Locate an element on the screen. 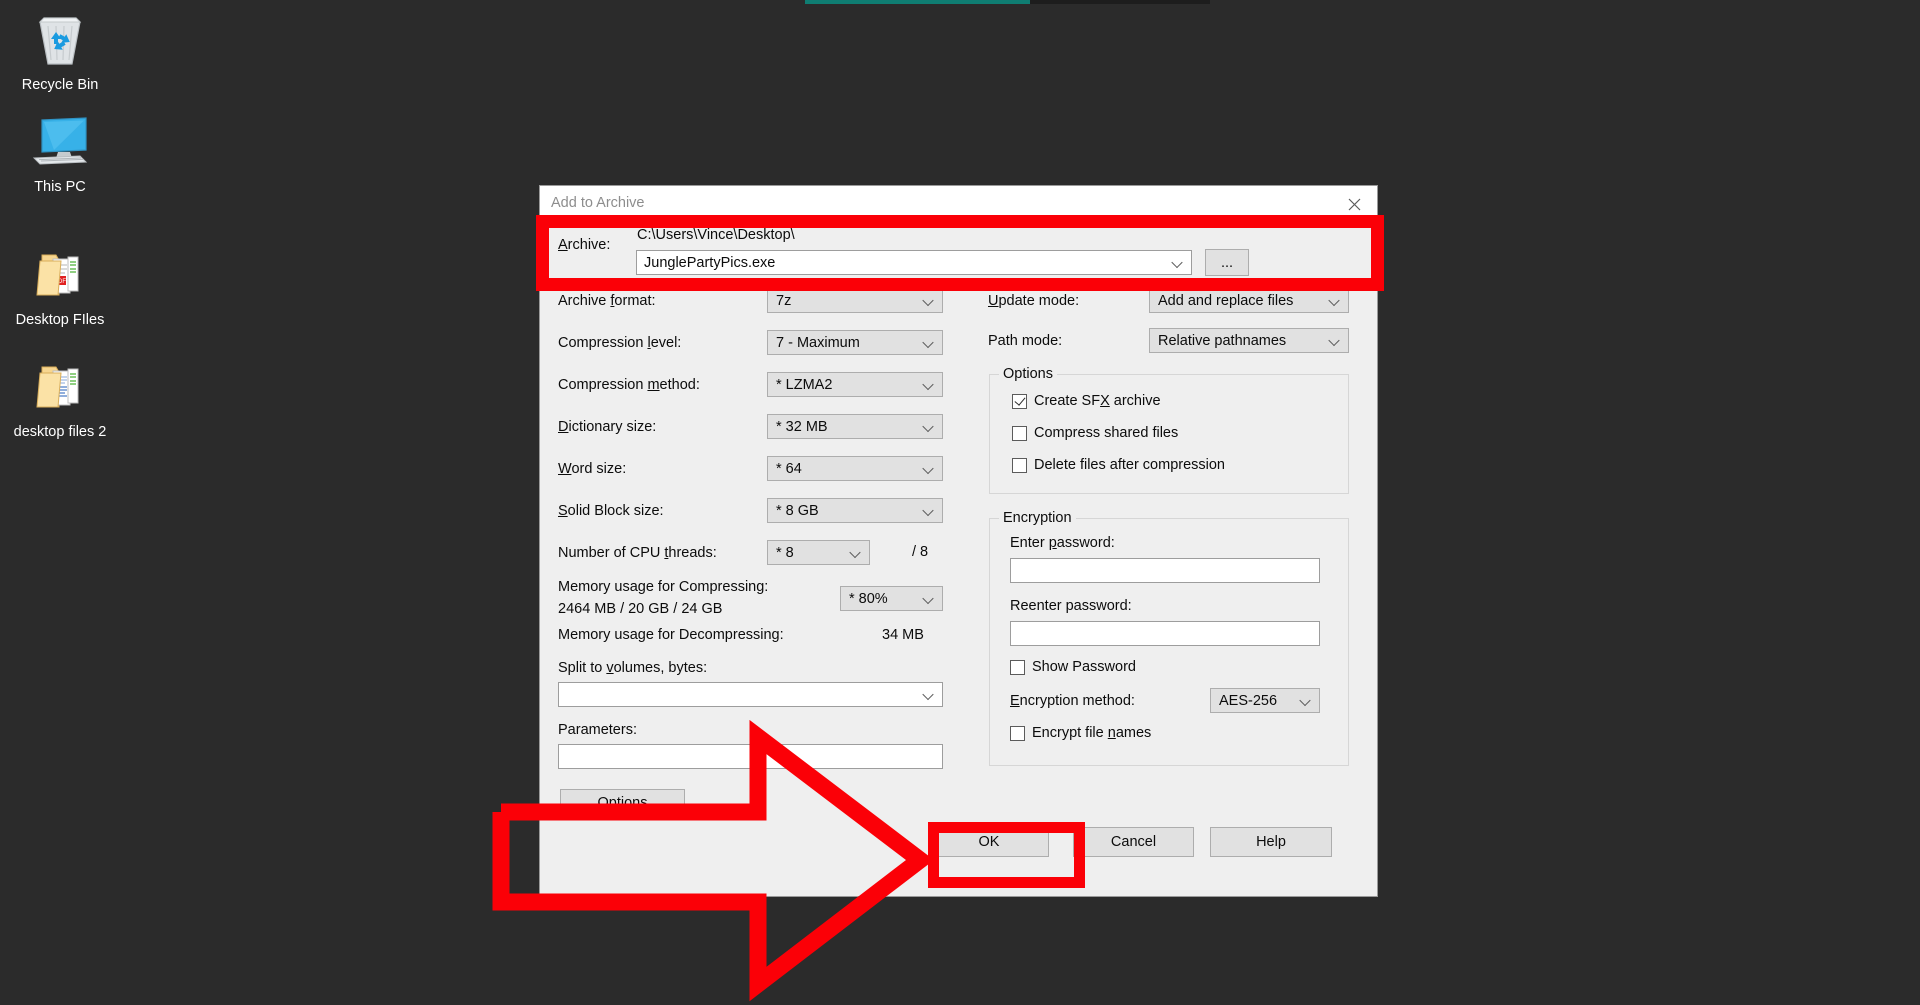 Image resolution: width=1920 pixels, height=1005 pixels. options-button-label: Options is located at coordinates (622, 803).